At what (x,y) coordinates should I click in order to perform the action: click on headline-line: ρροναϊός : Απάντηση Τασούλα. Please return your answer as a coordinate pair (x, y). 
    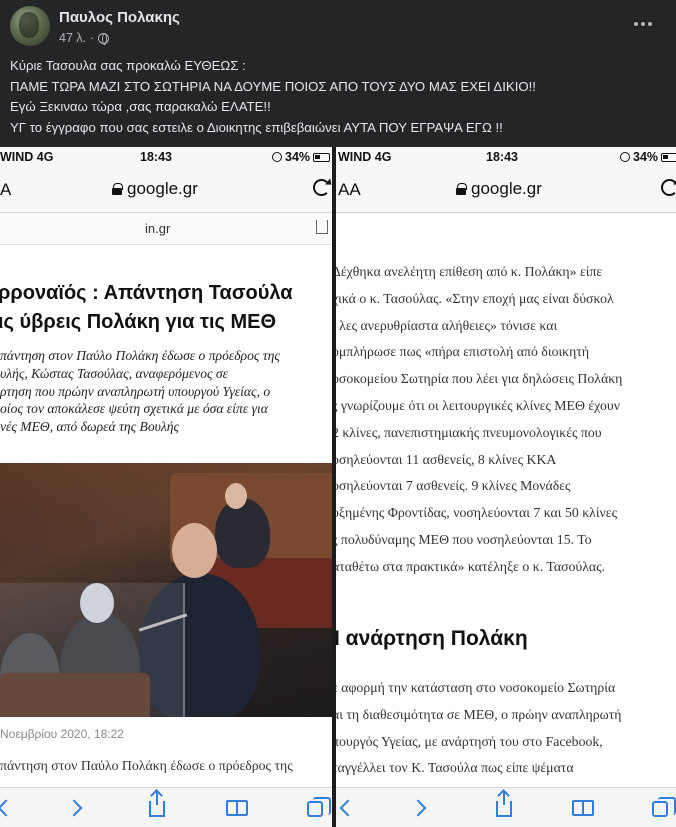
    Looking at the image, I should click on (146, 293).